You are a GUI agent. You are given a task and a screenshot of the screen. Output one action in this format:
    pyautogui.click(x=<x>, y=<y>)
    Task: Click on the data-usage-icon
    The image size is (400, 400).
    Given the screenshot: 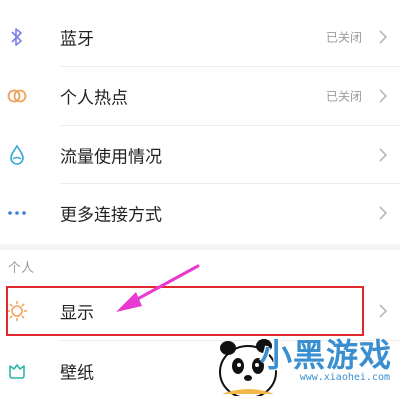 What is the action you would take?
    pyautogui.click(x=17, y=155)
    